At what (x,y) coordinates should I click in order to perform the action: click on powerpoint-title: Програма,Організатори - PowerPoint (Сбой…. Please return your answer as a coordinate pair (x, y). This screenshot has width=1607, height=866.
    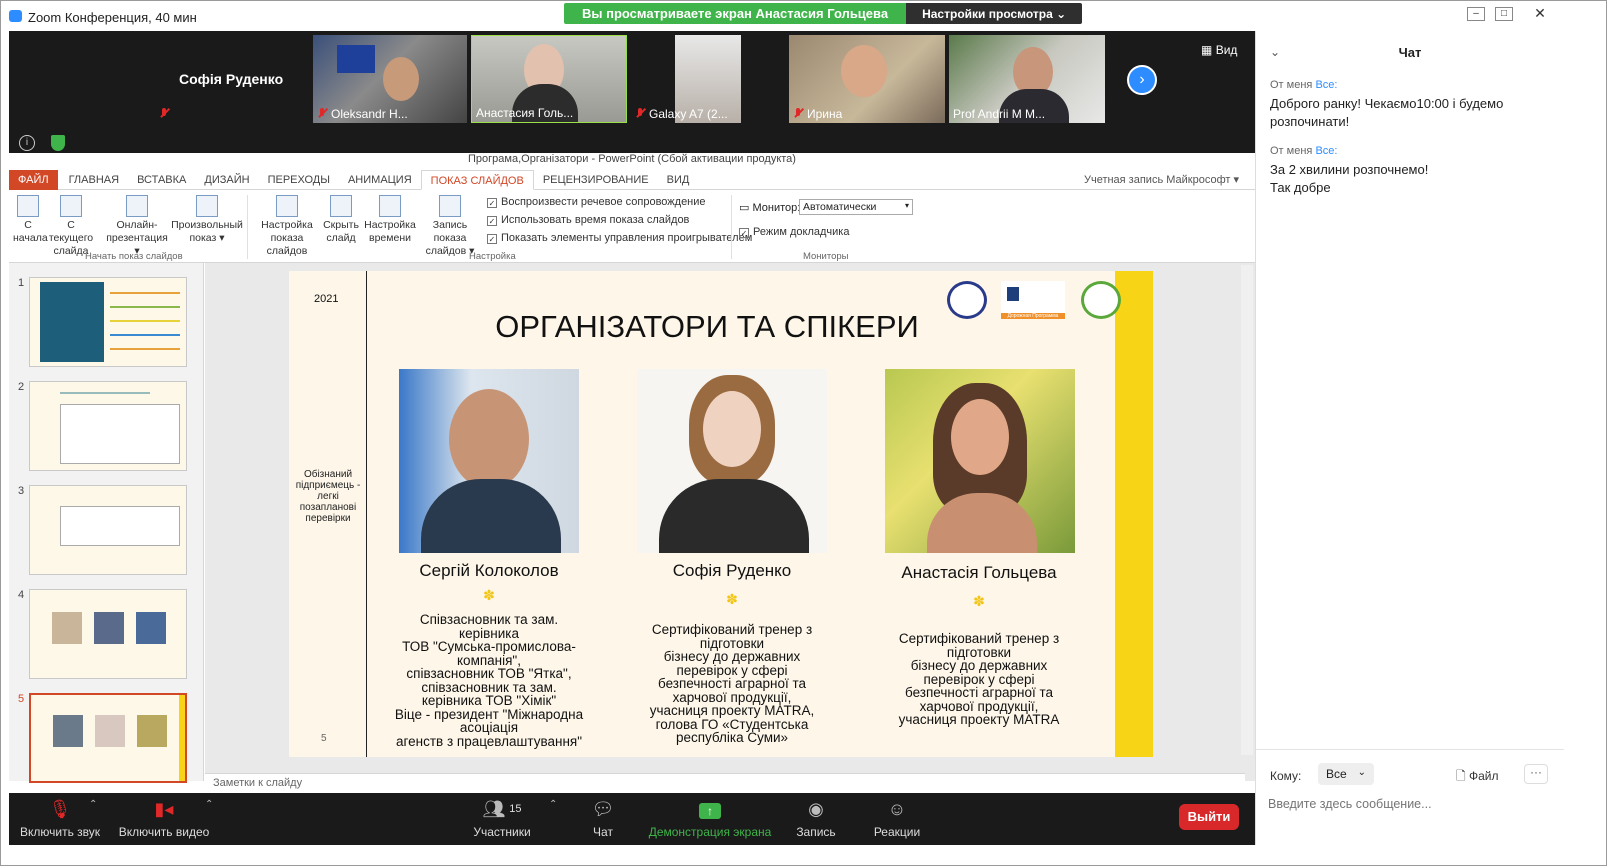
    Looking at the image, I should click on (632, 159).